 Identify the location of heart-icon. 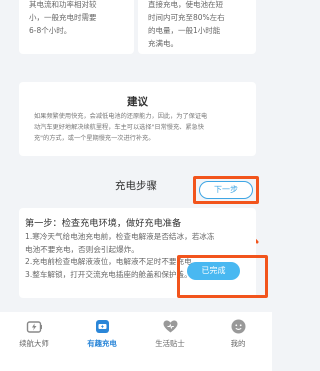
(170, 326).